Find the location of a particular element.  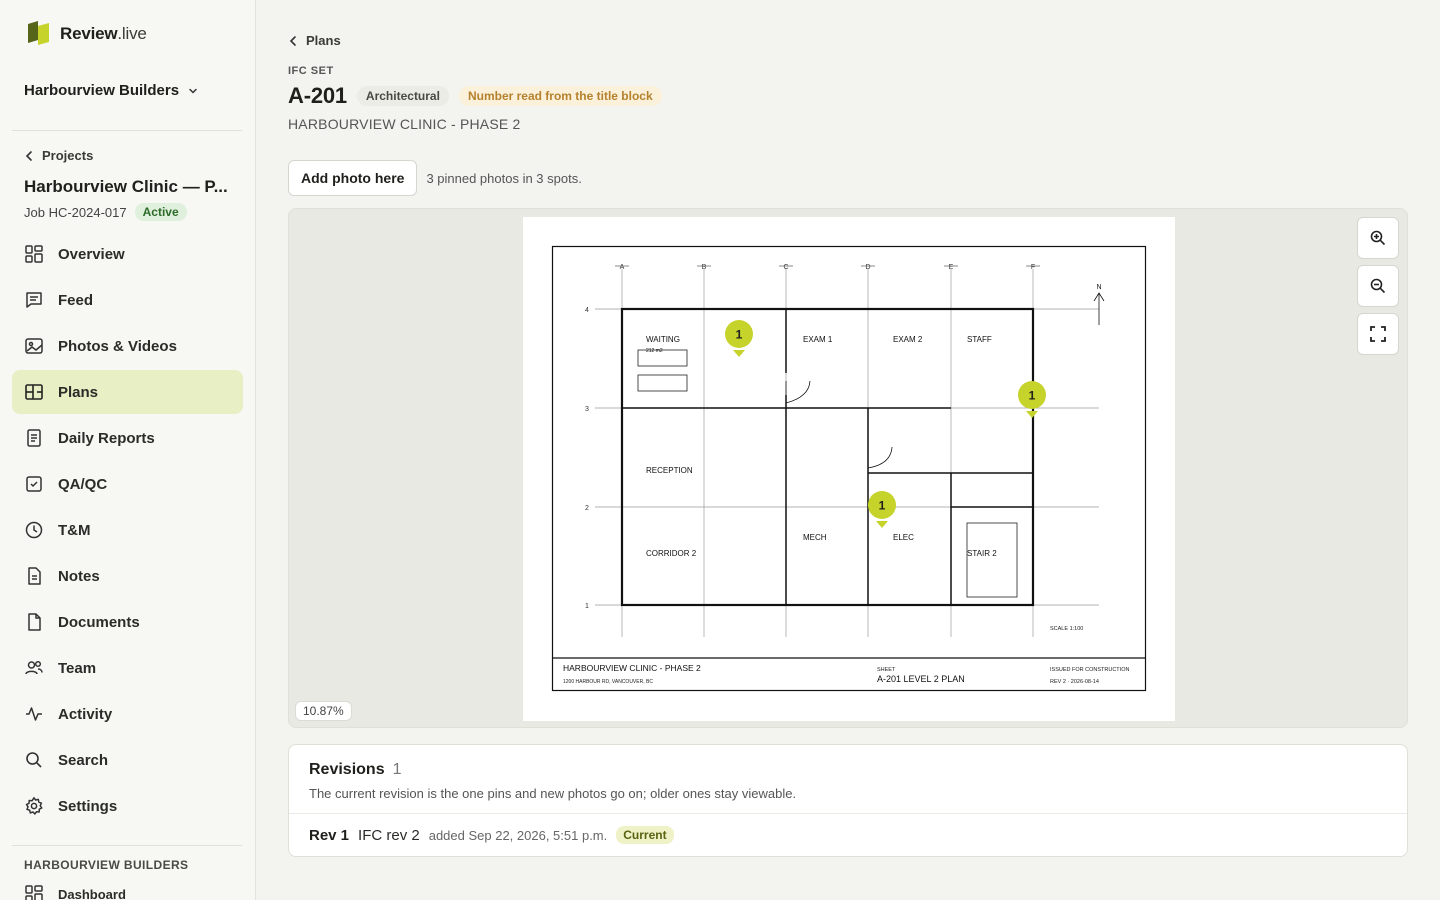

nav-item-search: Search is located at coordinates (127, 760).